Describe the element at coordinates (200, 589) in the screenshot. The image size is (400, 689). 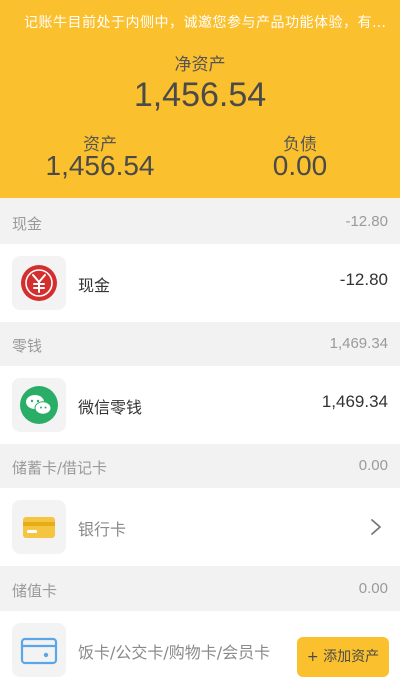
I see `section-header-stored-value: 储值卡 0.00` at that location.